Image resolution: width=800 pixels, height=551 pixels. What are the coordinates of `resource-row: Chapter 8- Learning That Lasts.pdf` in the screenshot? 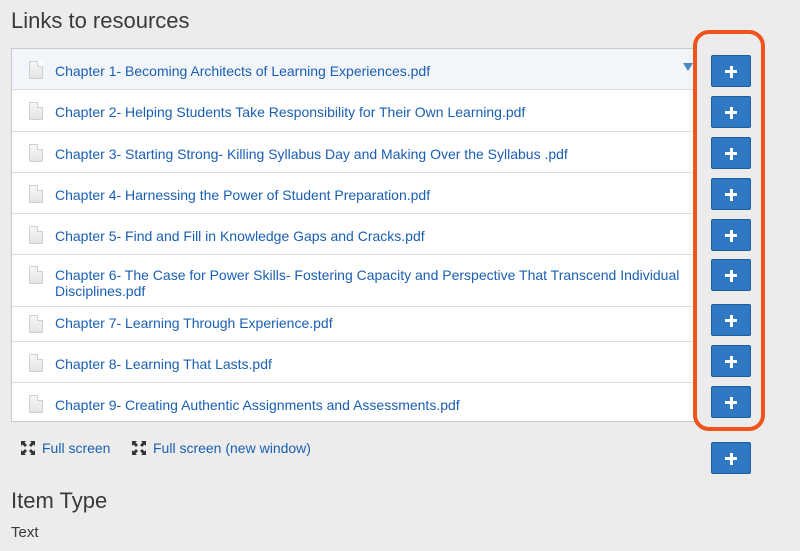 It's located at (353, 362).